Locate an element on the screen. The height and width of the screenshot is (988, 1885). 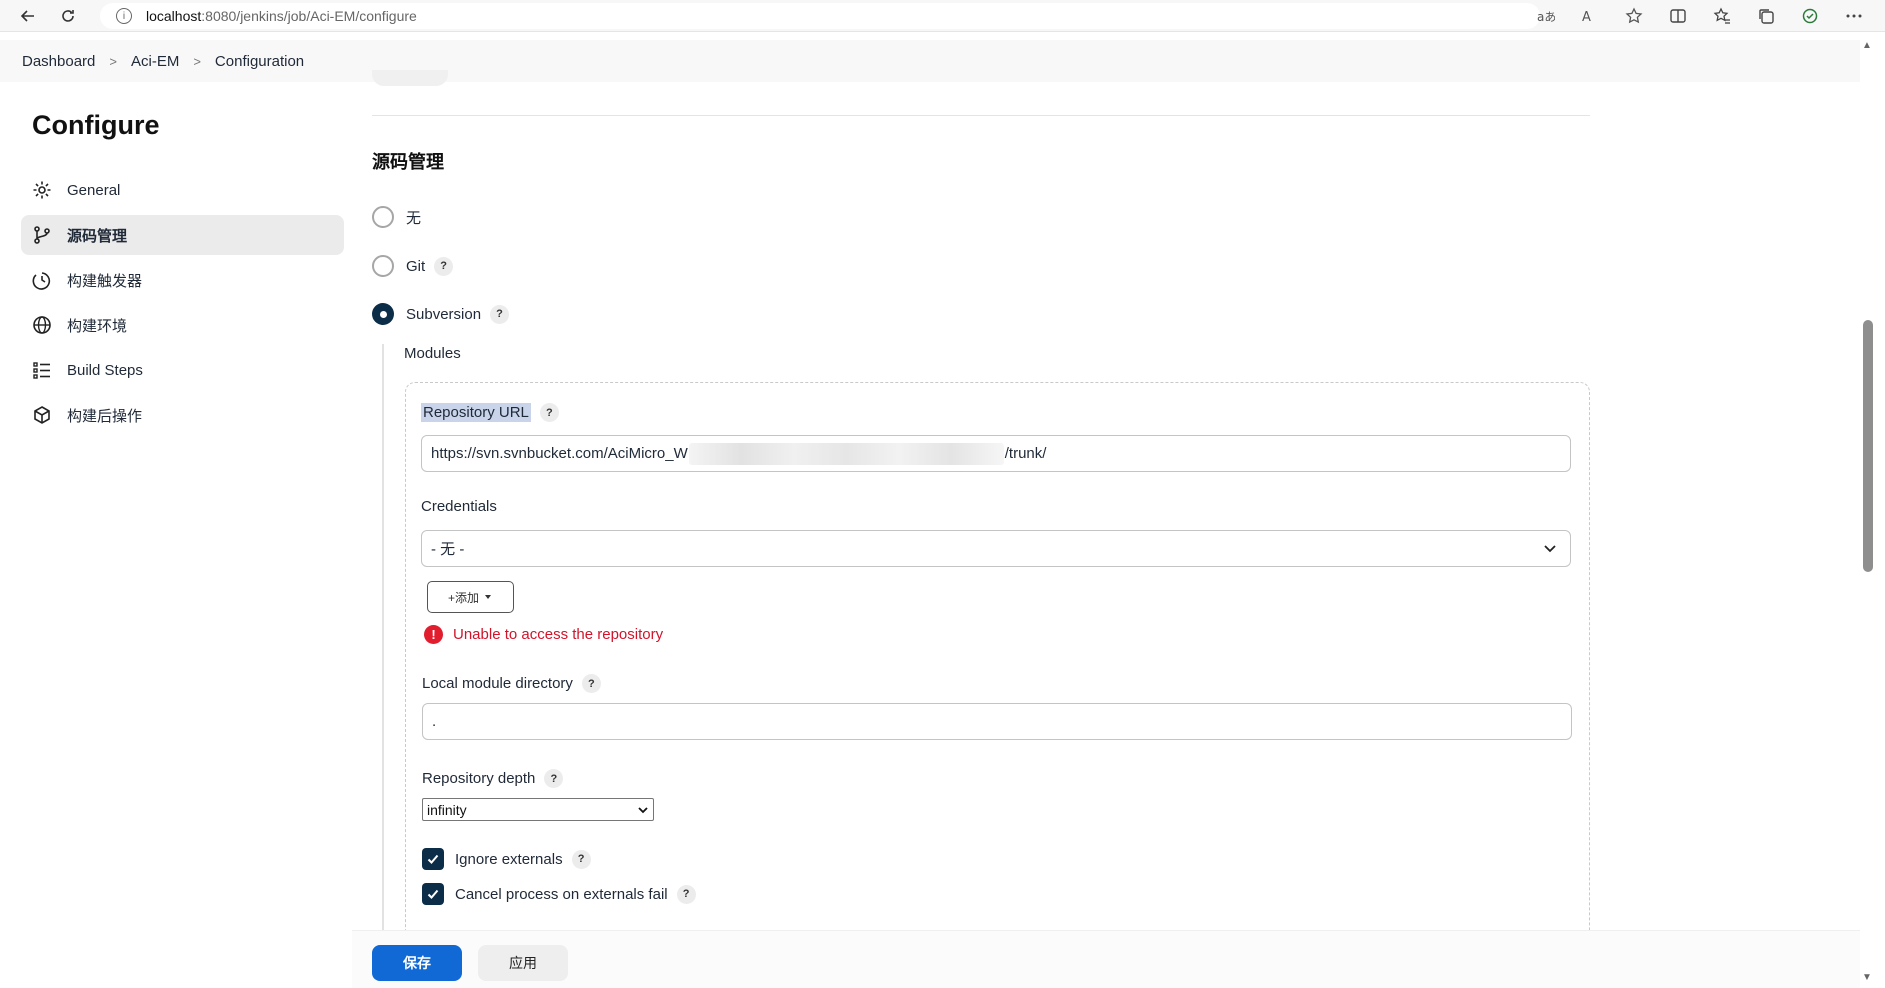
radio-label: 无 is located at coordinates (414, 218).